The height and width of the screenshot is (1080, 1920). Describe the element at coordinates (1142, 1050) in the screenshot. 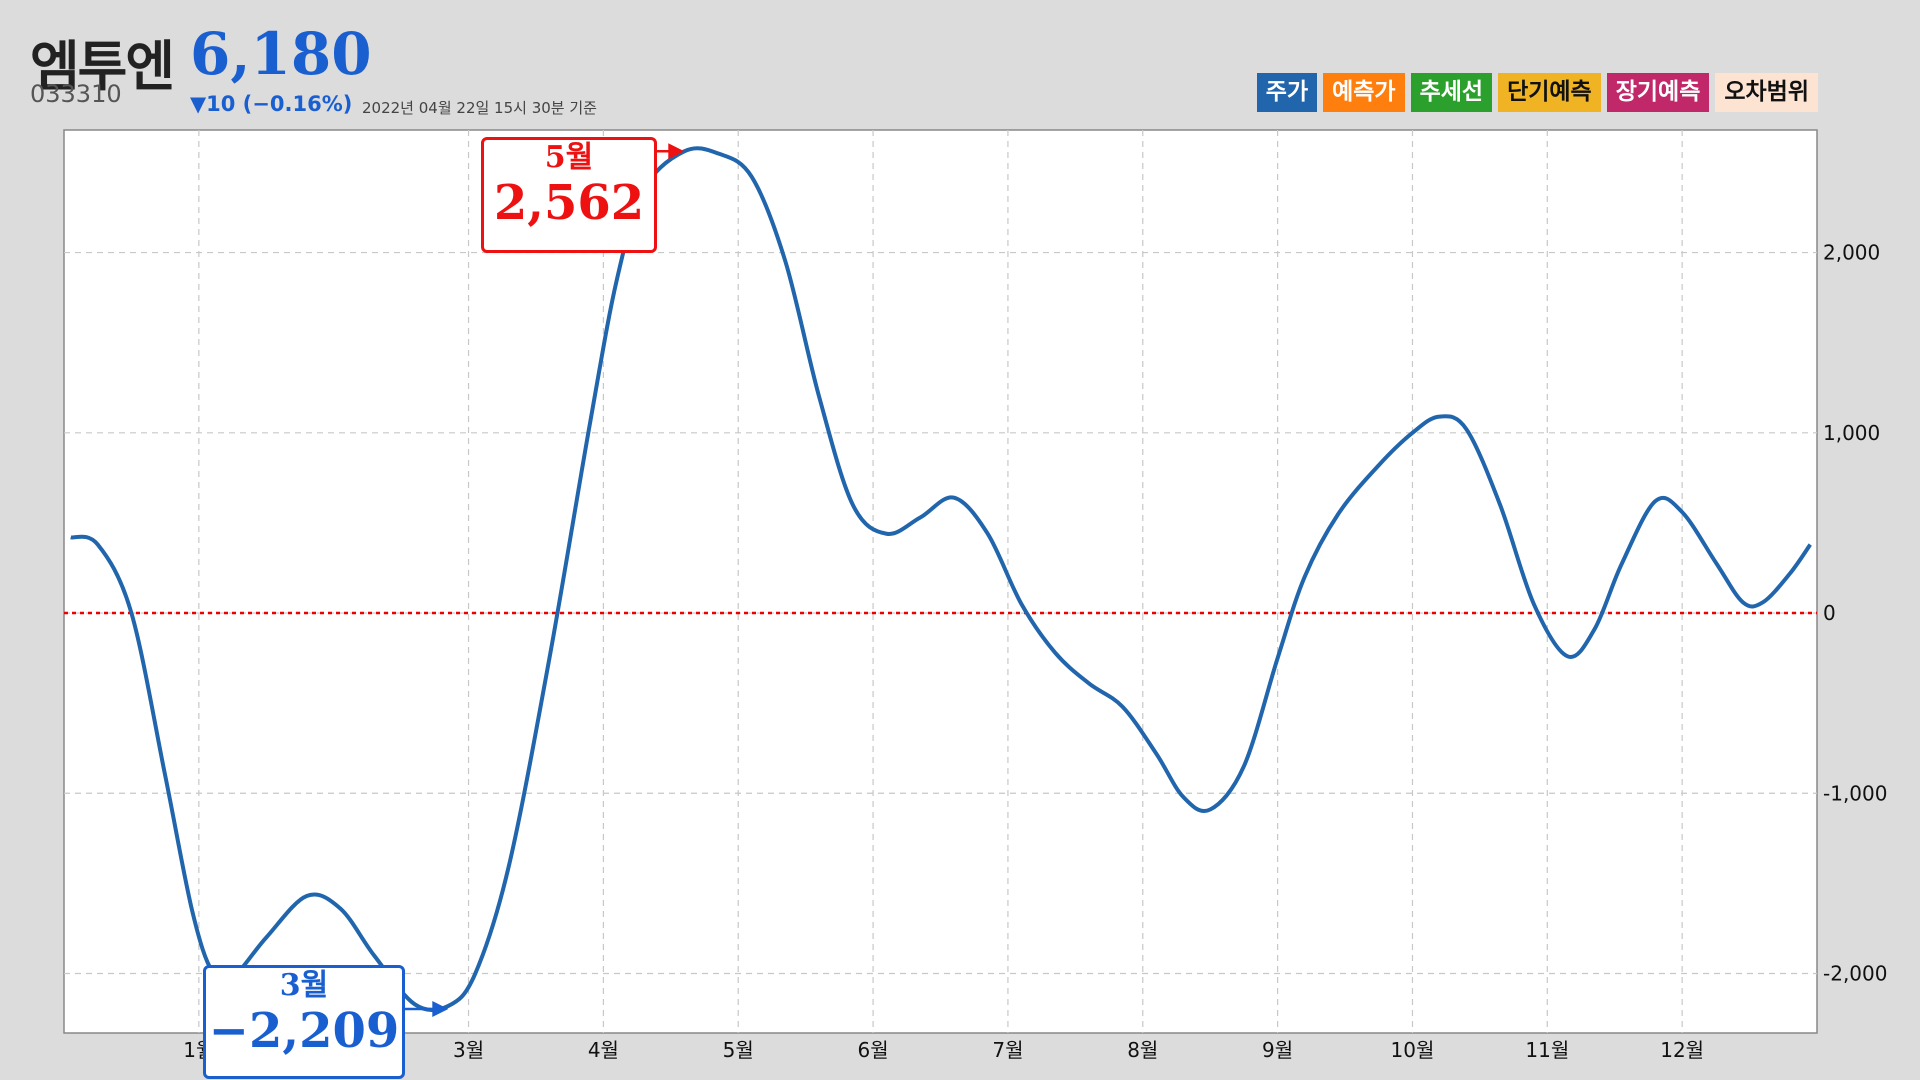

I see `x-tick-label: 8월` at that location.